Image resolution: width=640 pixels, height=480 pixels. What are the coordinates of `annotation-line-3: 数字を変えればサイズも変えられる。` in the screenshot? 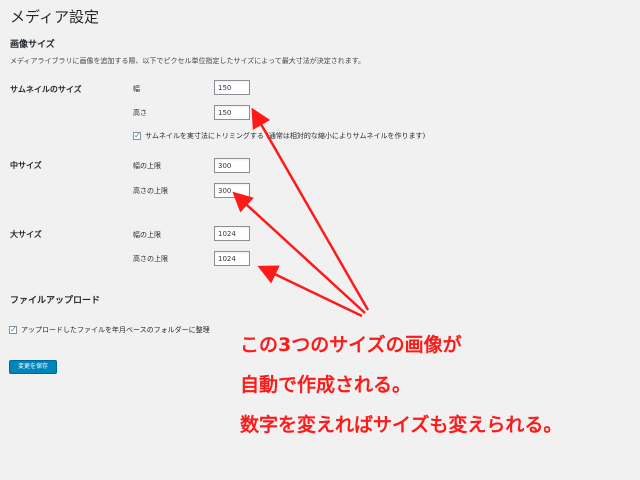 It's located at (401, 425).